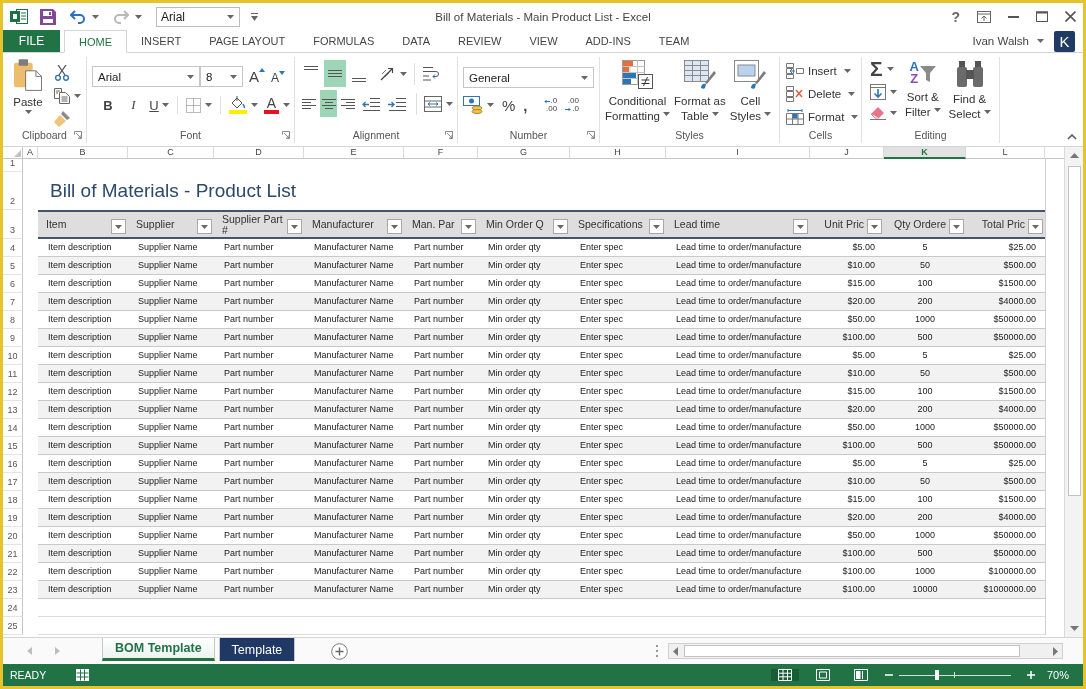 Image resolution: width=1086 pixels, height=689 pixels. Describe the element at coordinates (161, 41) in the screenshot. I see `ribbon-tab: INSERT` at that location.